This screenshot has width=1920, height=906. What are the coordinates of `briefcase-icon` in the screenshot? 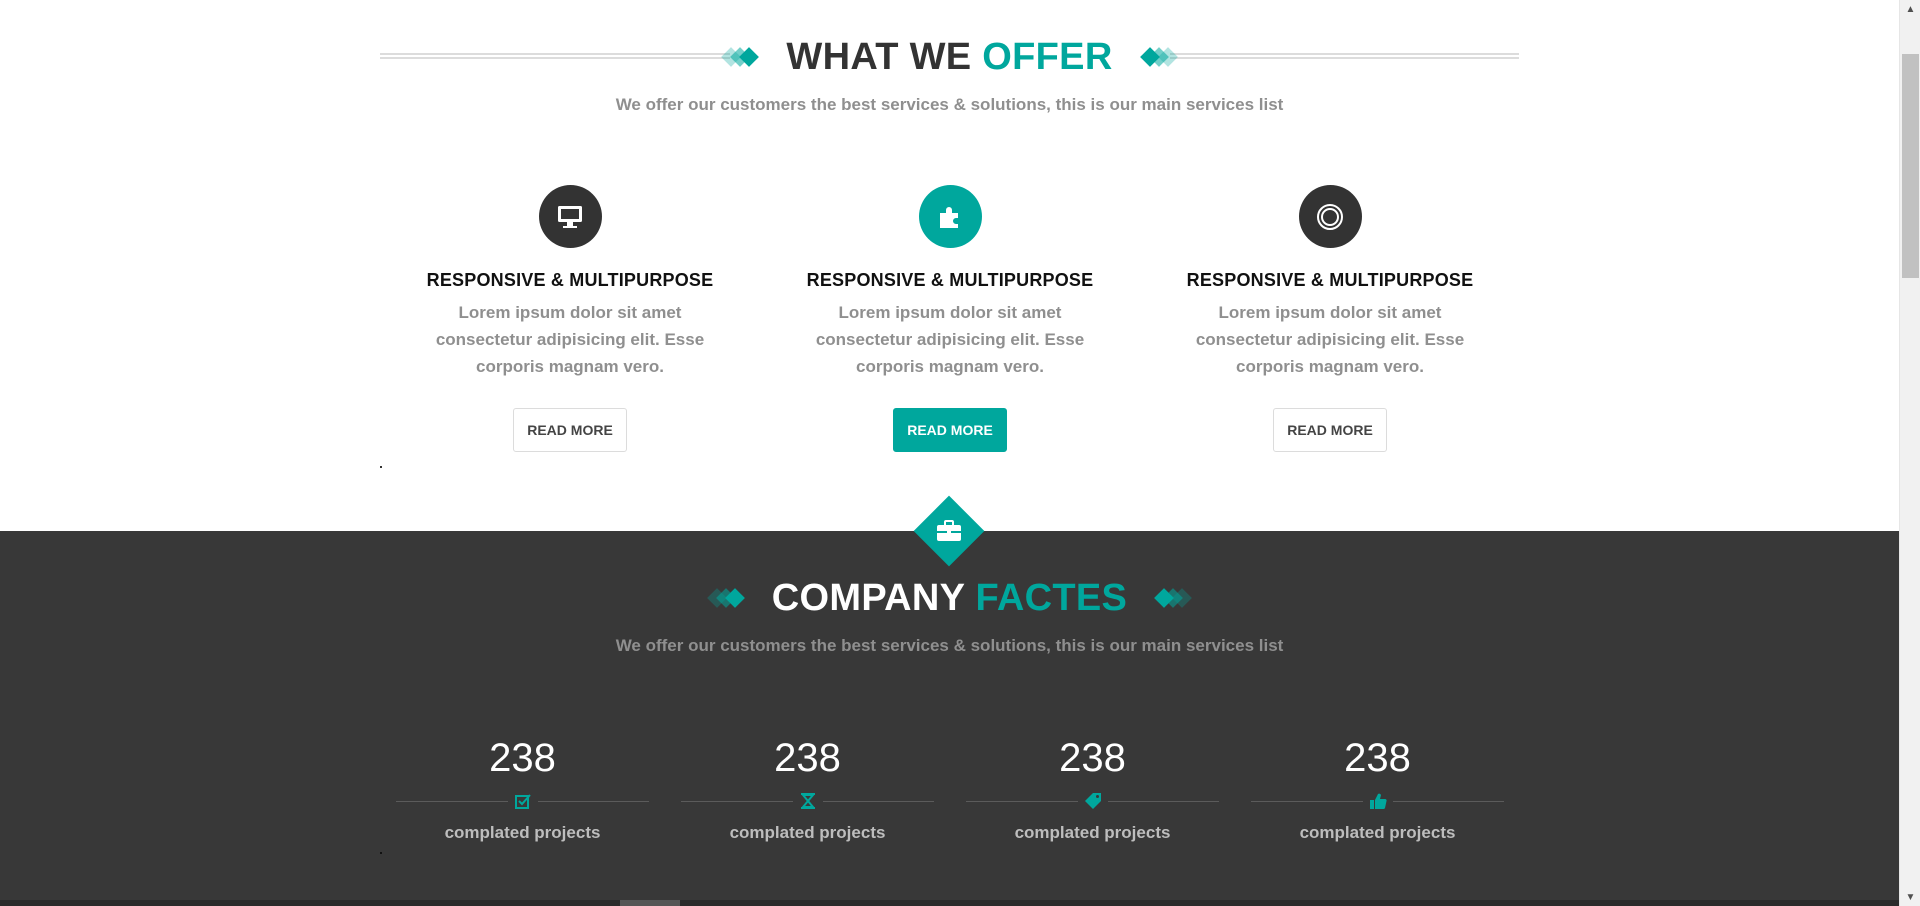 It's located at (949, 531).